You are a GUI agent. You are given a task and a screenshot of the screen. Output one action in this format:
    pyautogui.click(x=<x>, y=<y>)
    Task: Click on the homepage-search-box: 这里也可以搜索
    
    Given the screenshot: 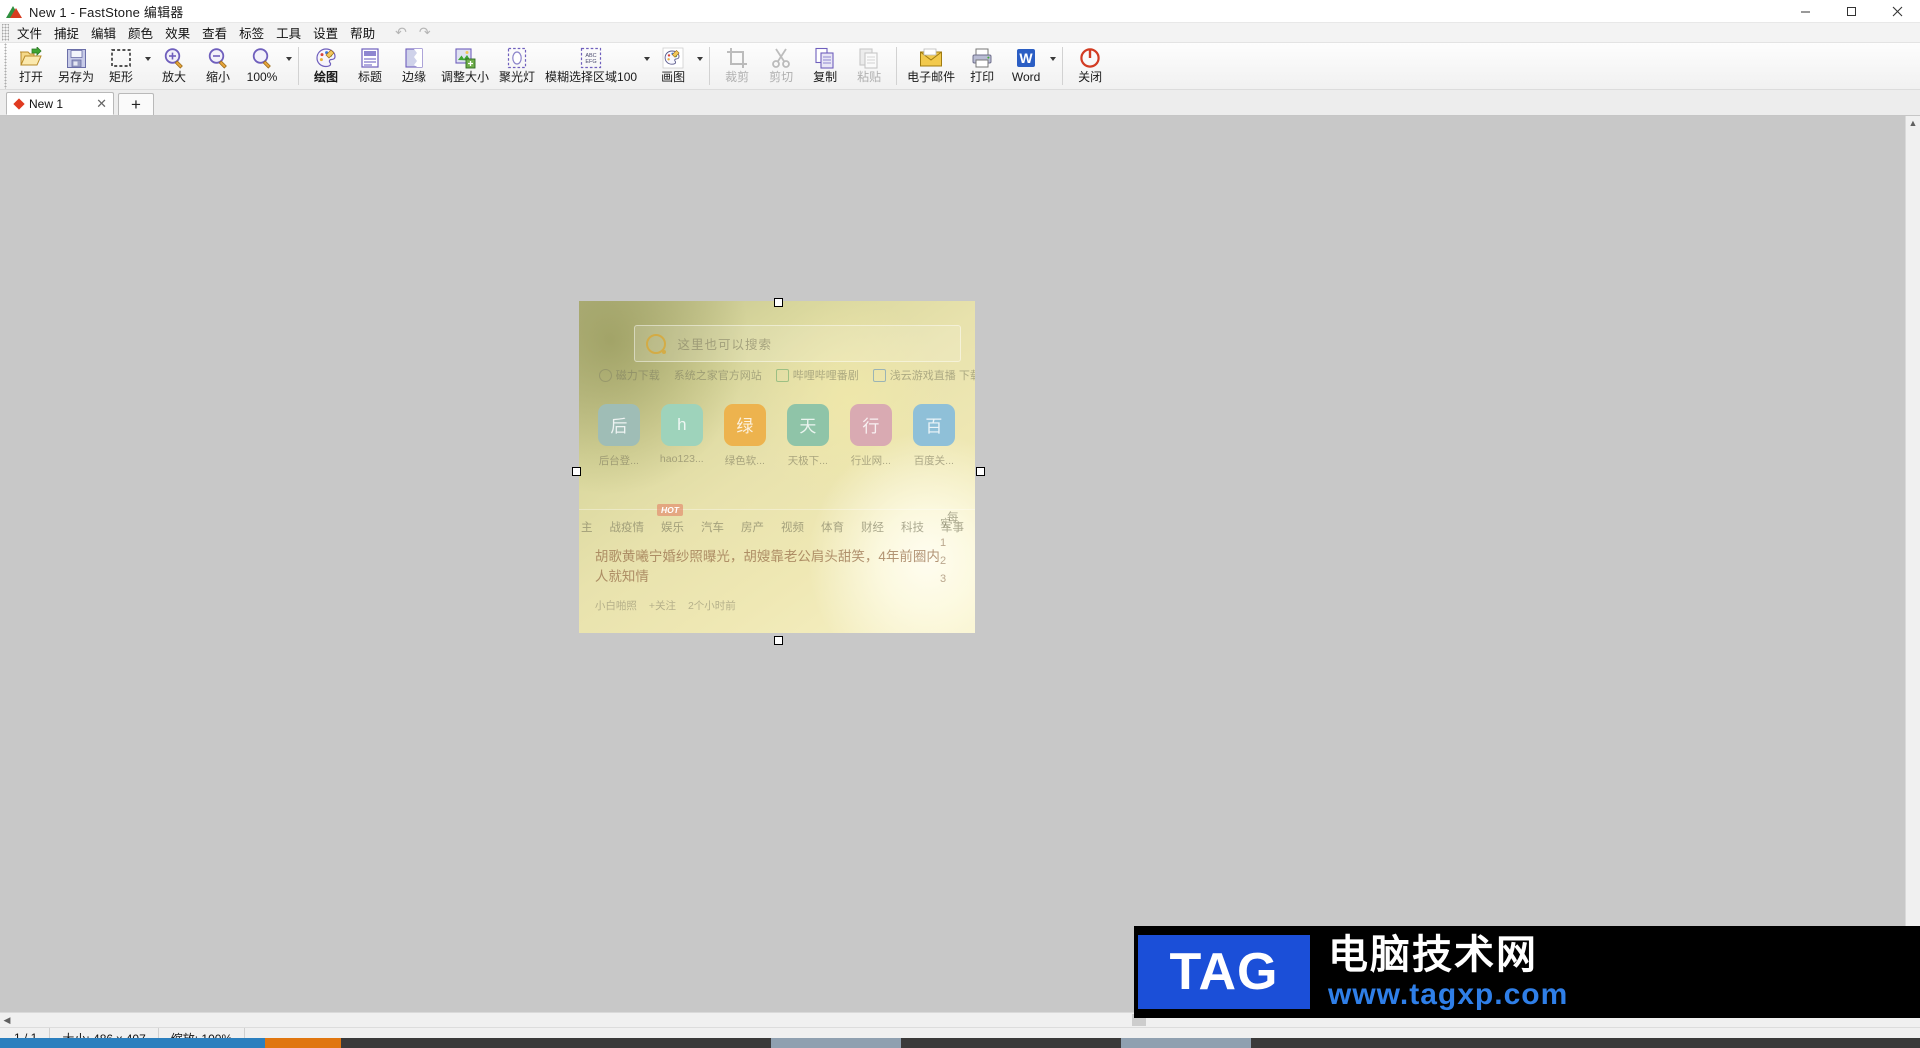 What is the action you would take?
    pyautogui.click(x=798, y=344)
    